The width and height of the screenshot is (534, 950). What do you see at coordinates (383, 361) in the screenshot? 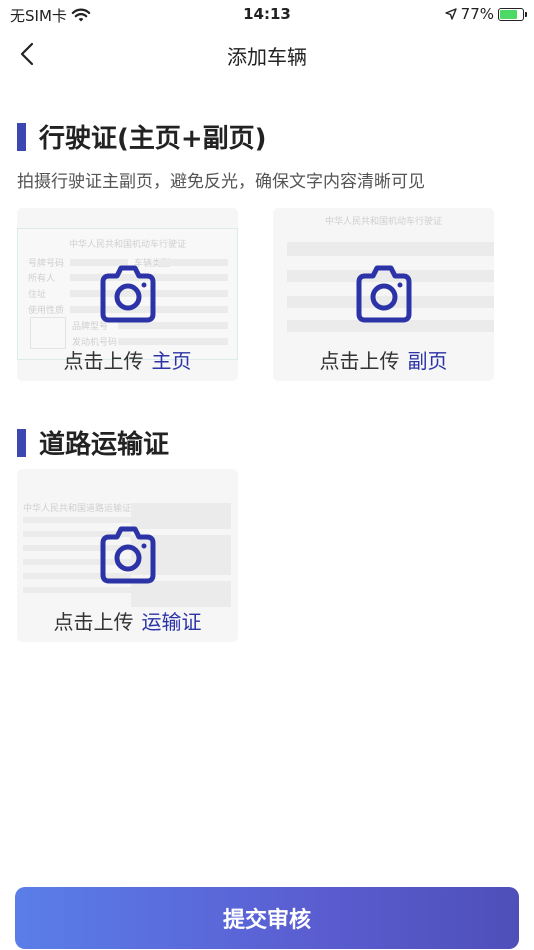
I see `upload-back-label: 点击上传 副页` at bounding box center [383, 361].